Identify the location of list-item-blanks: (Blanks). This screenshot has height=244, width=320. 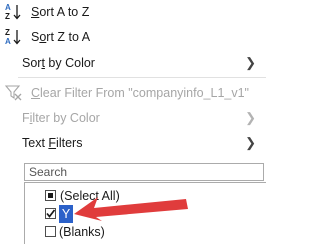
(97, 232).